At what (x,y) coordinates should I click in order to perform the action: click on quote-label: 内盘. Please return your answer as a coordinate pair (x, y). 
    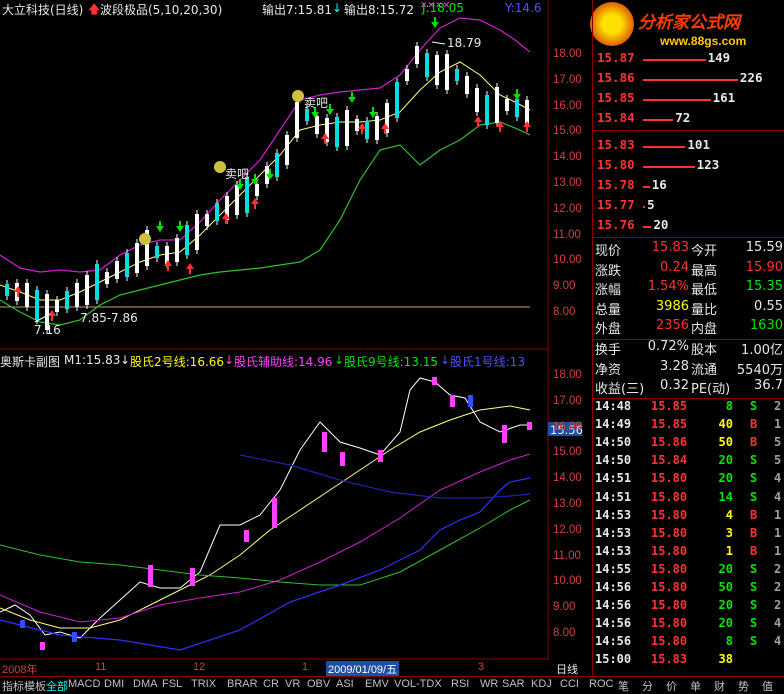
    Looking at the image, I should click on (704, 329).